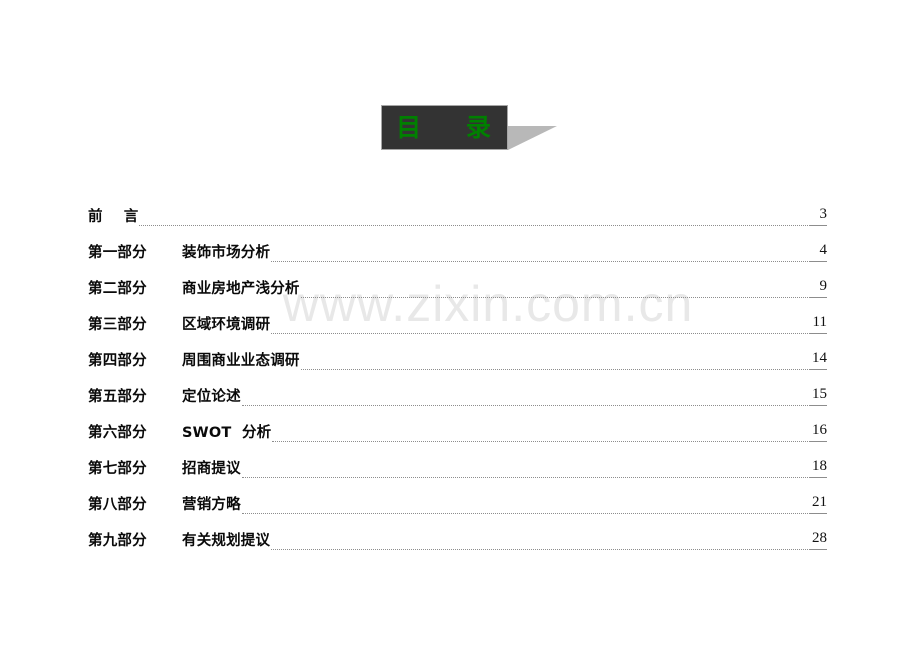  What do you see at coordinates (460, 503) in the screenshot?
I see `toc-row: 第八部分 营销方略 21` at bounding box center [460, 503].